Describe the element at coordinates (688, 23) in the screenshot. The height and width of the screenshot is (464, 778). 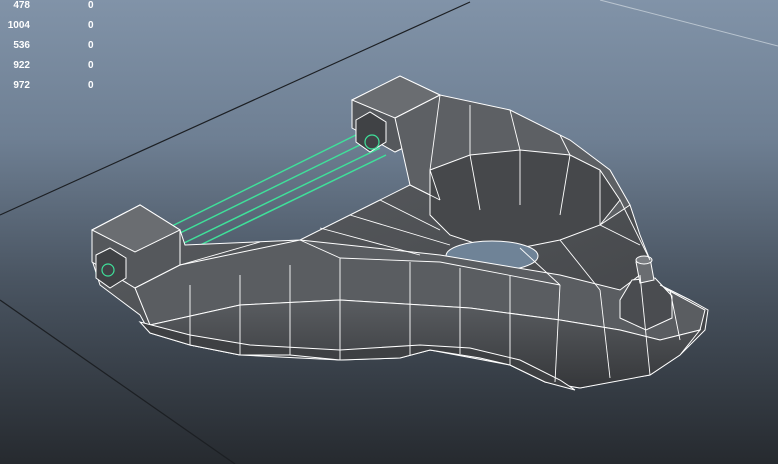
I see `ground-grid-line` at that location.